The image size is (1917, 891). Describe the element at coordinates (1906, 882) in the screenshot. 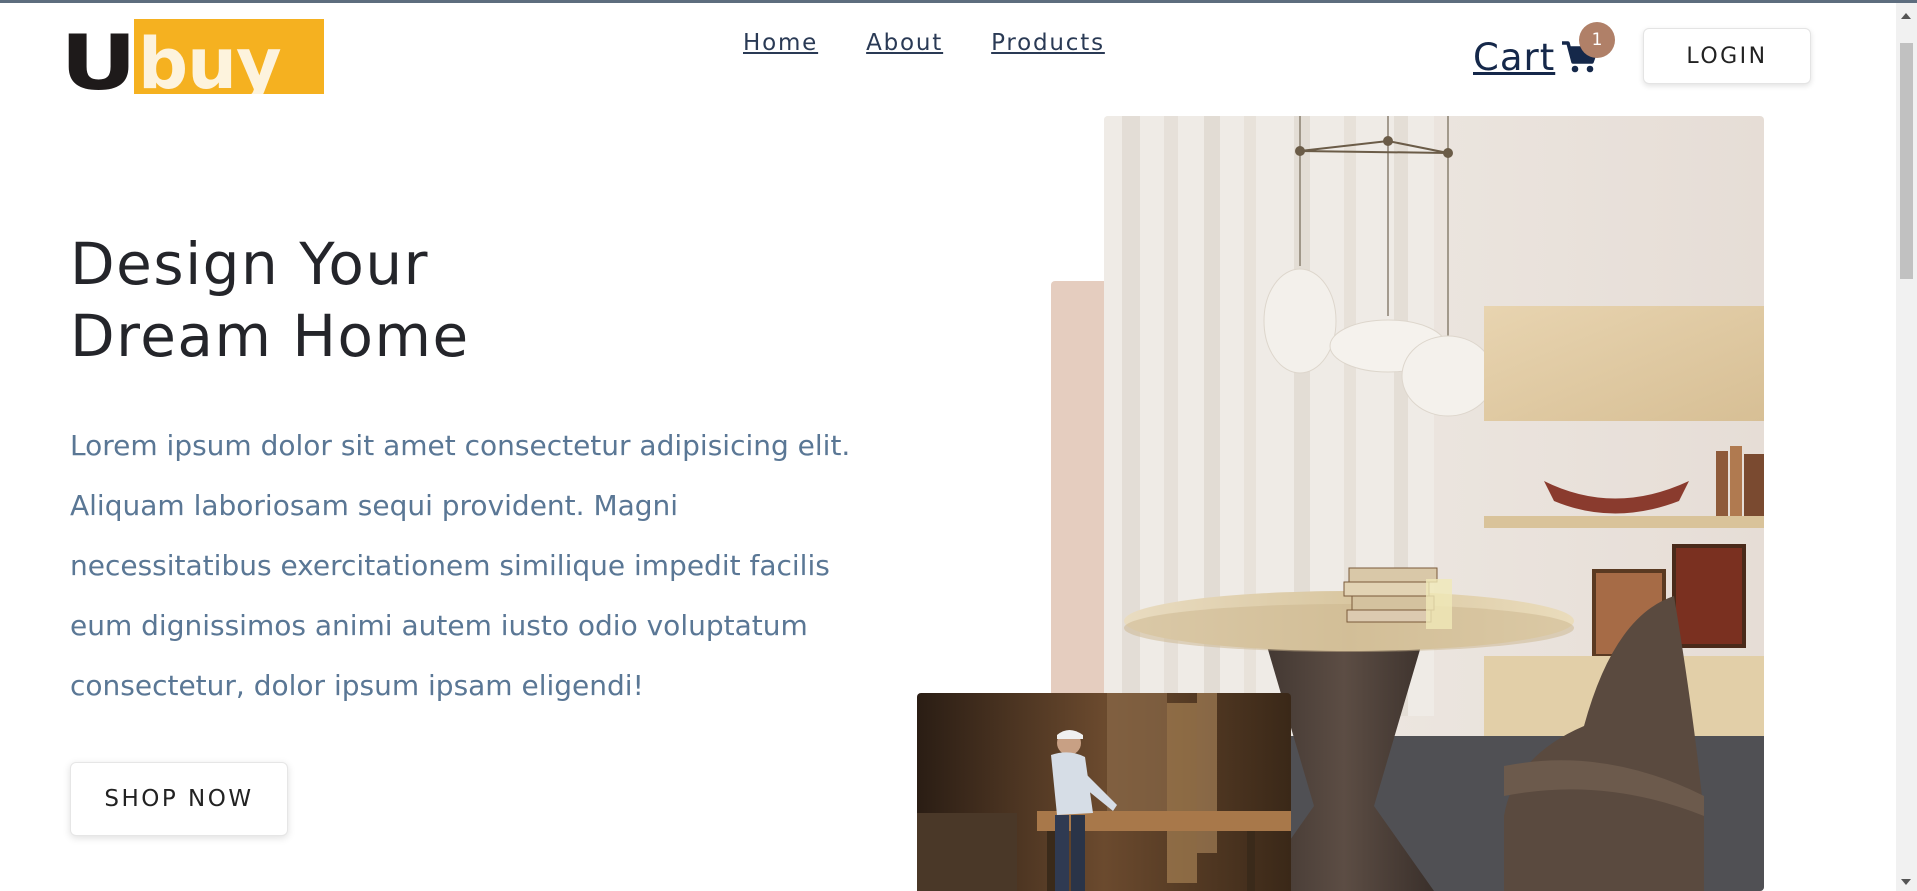

I see `scroll-down-arrow-icon` at that location.